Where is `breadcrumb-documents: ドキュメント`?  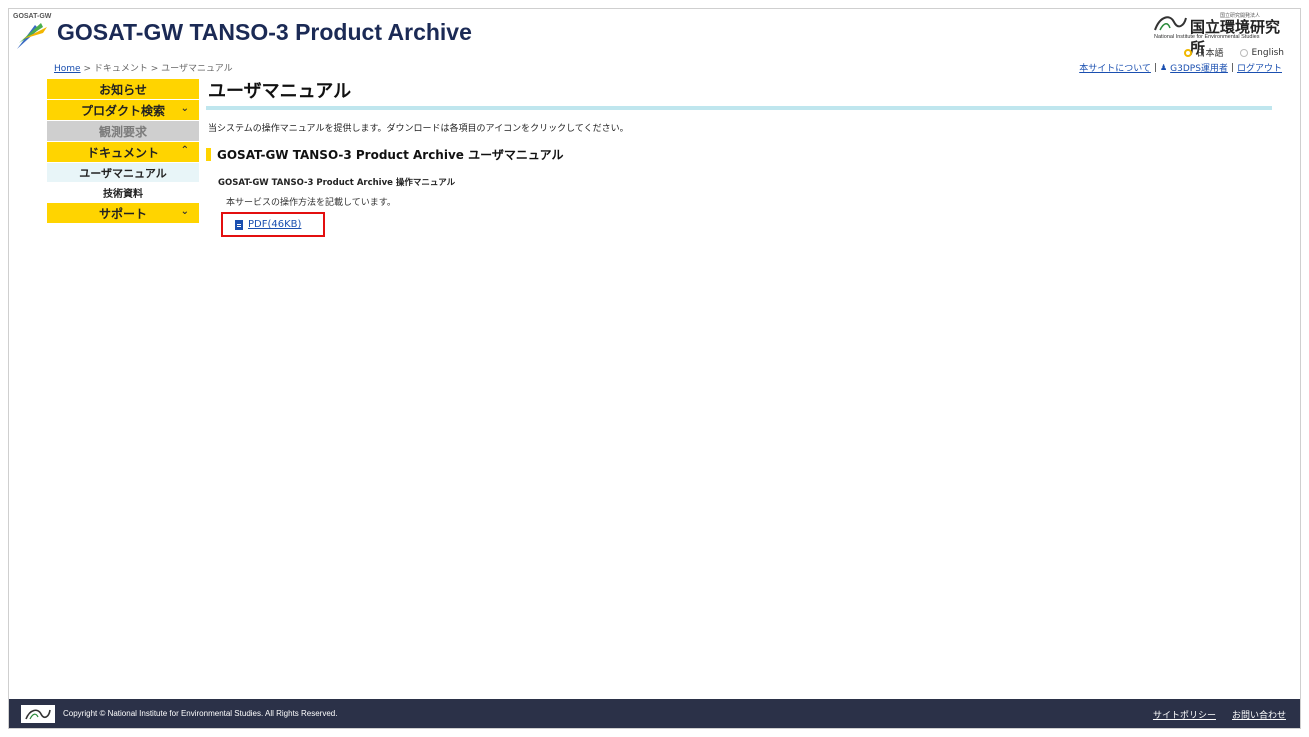
breadcrumb-documents: ドキュメント is located at coordinates (120, 69).